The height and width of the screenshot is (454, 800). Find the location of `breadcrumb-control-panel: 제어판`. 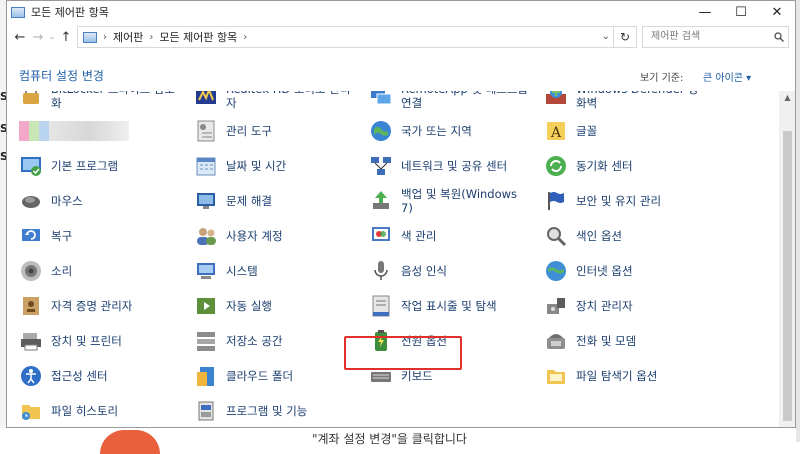

breadcrumb-control-panel: 제어판 is located at coordinates (128, 37).